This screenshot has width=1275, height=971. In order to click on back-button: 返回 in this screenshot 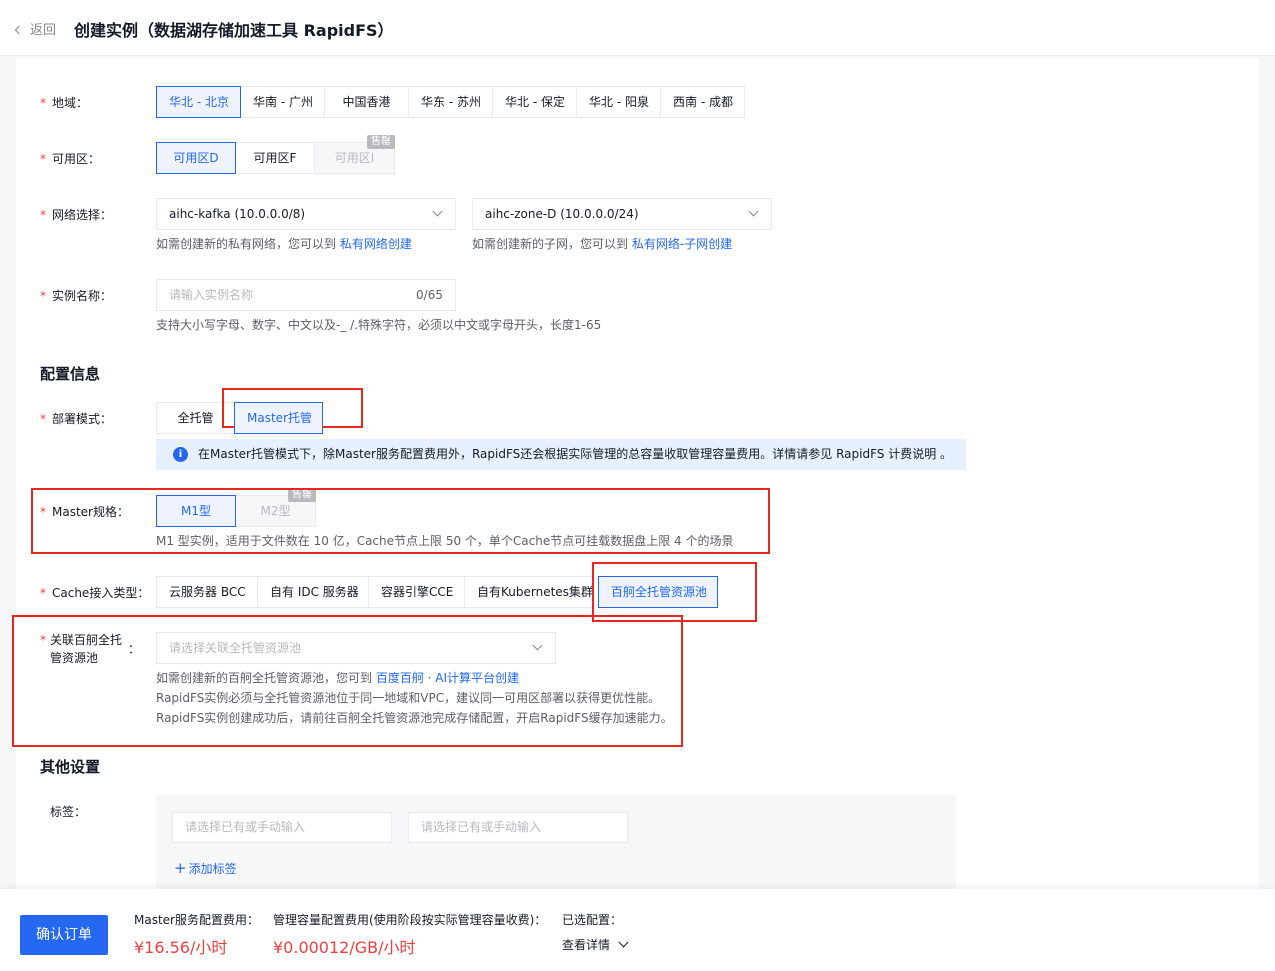, I will do `click(35, 28)`.